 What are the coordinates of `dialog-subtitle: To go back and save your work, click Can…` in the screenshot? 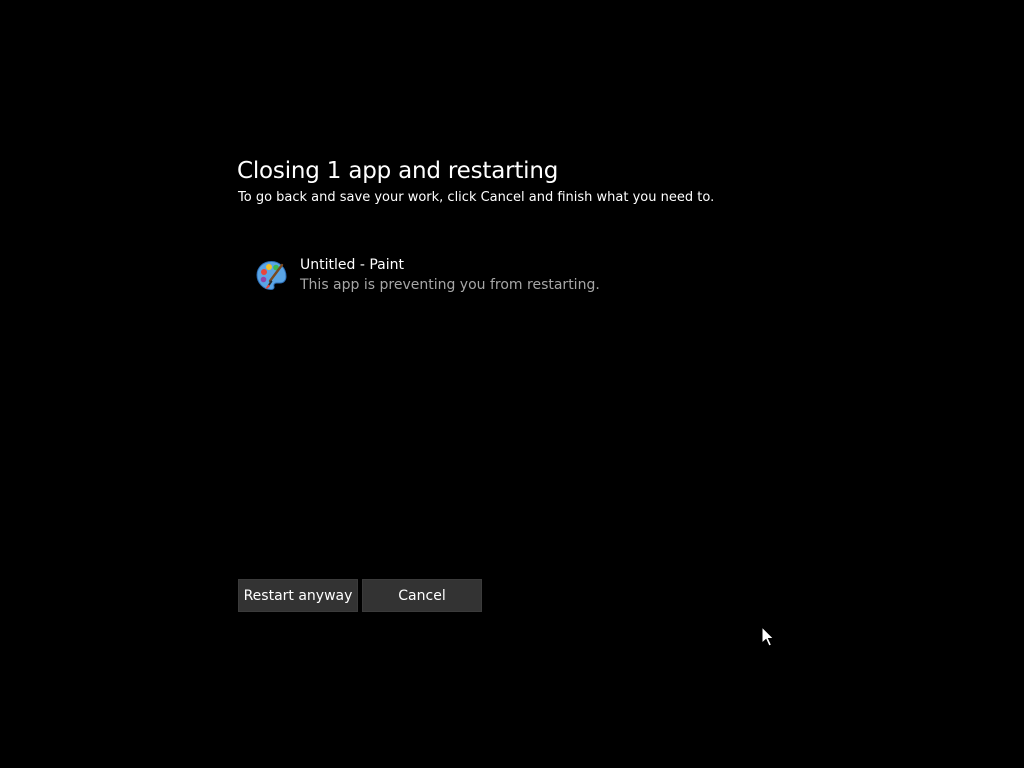 It's located at (476, 197).